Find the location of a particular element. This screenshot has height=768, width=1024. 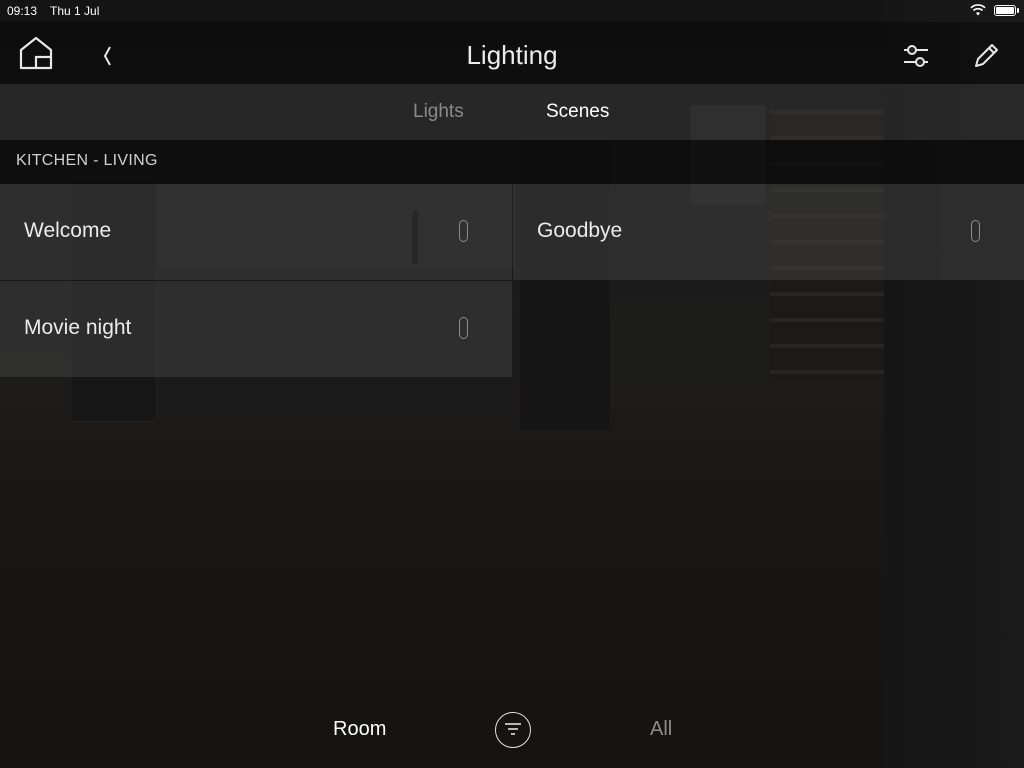

status-bar: 09:13 Thu 1 Jul is located at coordinates (512, 11).